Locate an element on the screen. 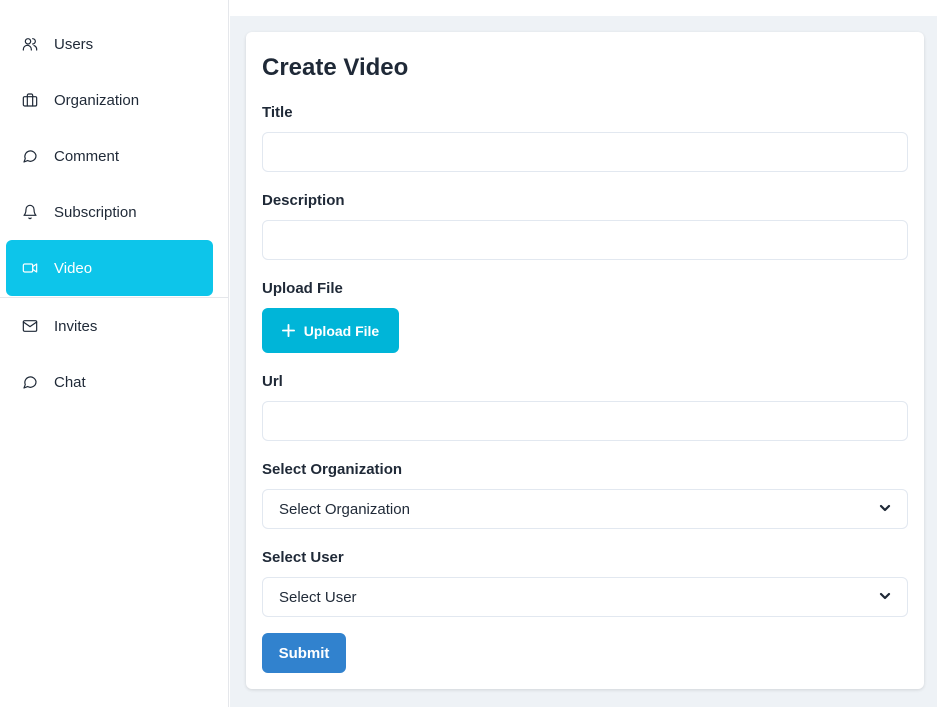 This screenshot has height=707, width=937. upload-file-button-label: Upload File is located at coordinates (341, 330).